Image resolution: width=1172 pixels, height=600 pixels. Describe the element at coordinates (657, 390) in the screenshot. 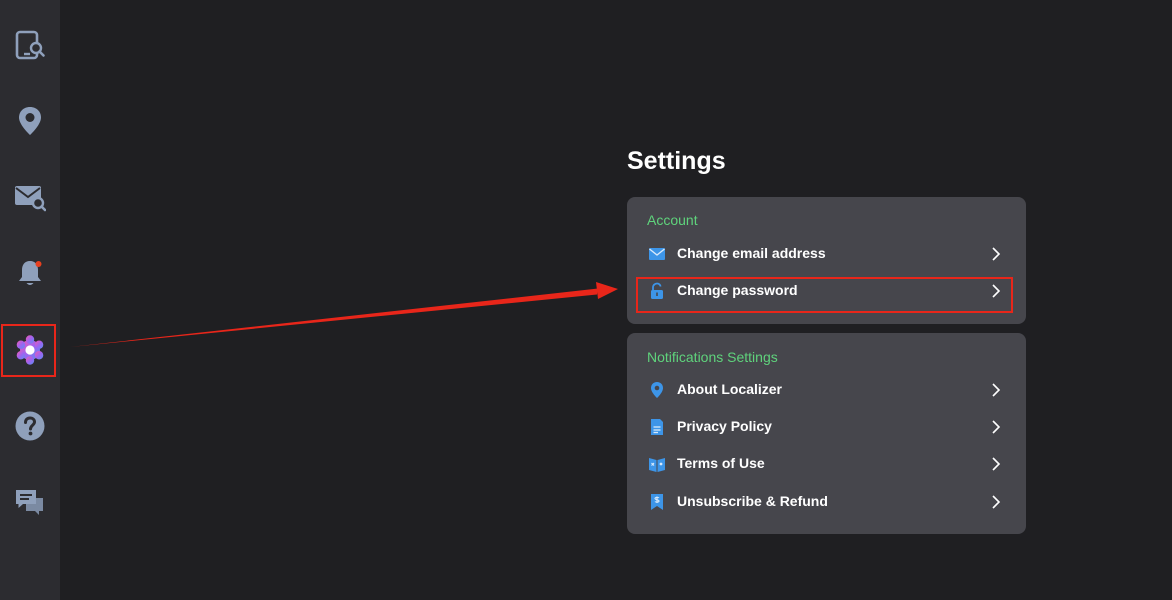

I see `location-icon` at that location.